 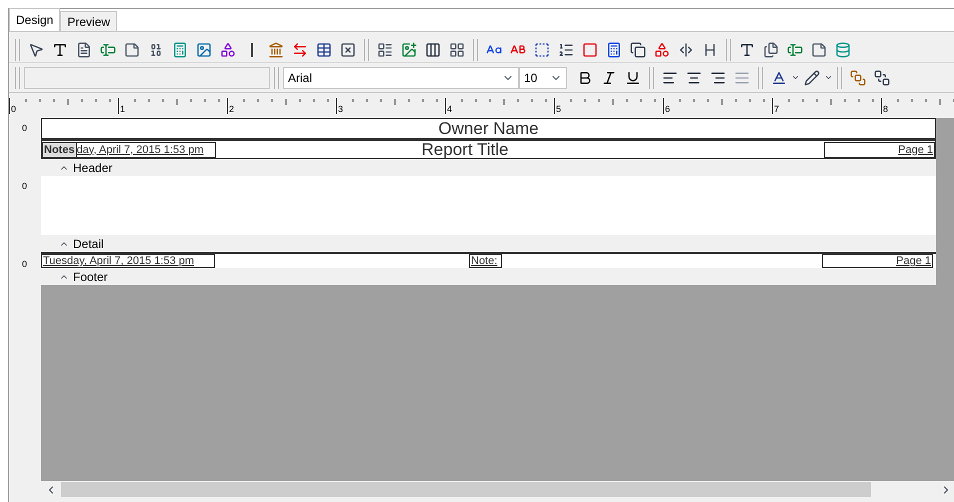 I want to click on ruler-number: 6, so click(x=666, y=106).